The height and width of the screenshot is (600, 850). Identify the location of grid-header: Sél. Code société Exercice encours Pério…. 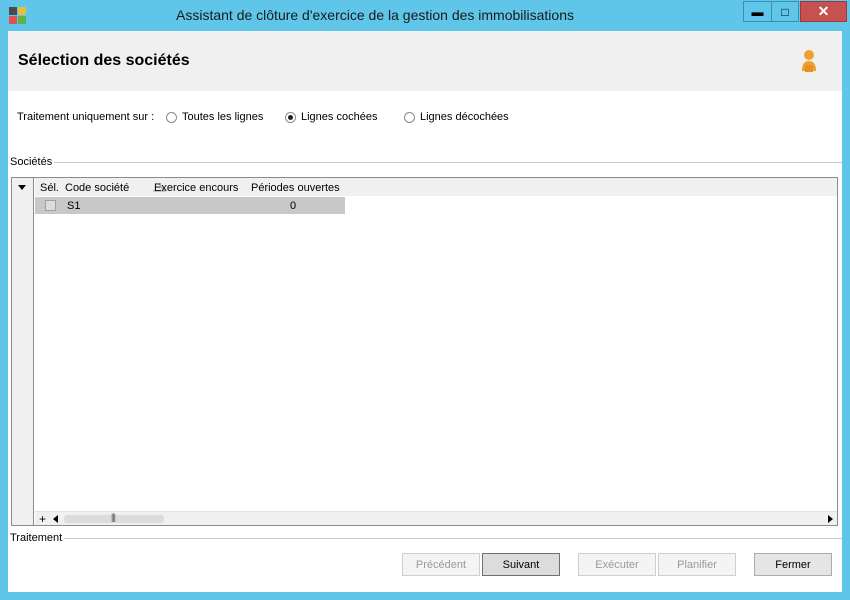
(436, 187).